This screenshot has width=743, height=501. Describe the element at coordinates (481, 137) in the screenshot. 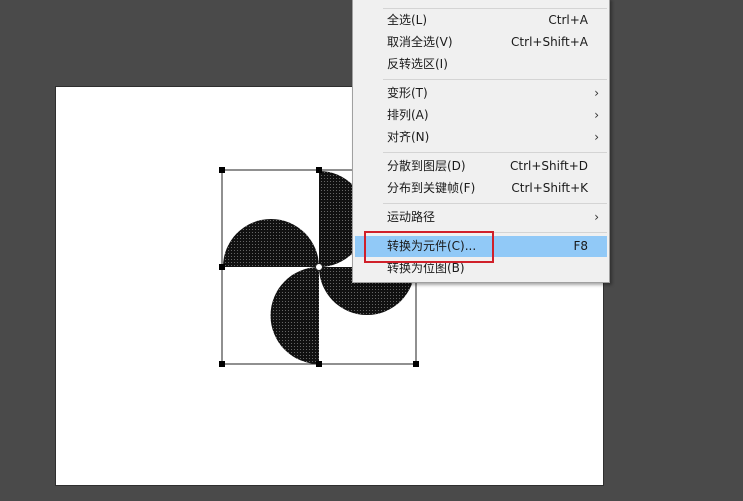

I see `menu-item-align: 对齐(N) ›` at that location.